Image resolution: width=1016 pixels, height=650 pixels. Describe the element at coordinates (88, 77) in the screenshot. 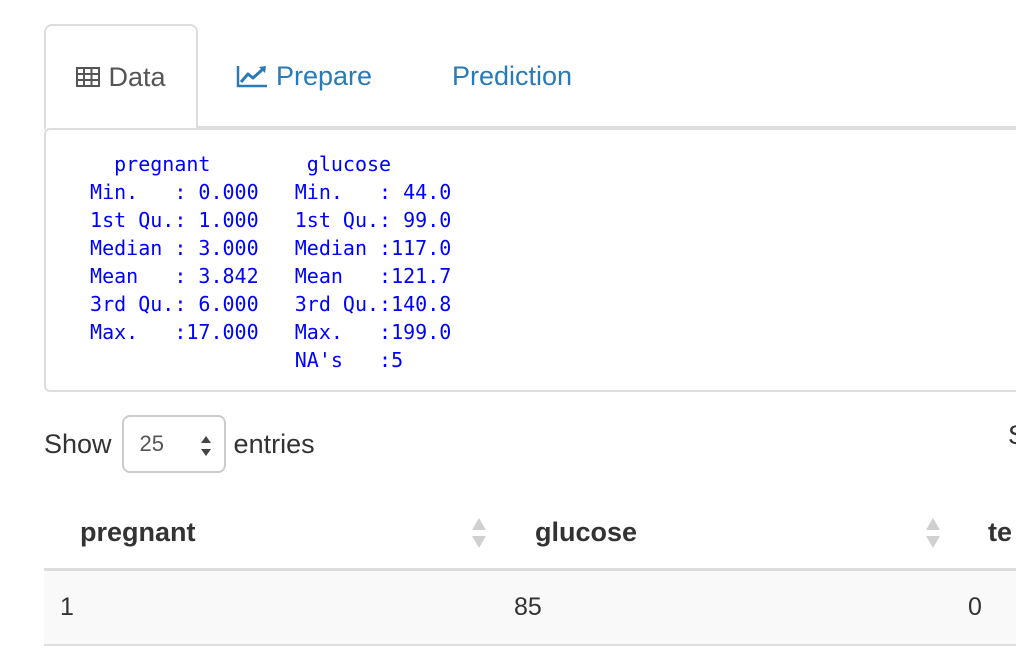

I see `table-icon` at that location.